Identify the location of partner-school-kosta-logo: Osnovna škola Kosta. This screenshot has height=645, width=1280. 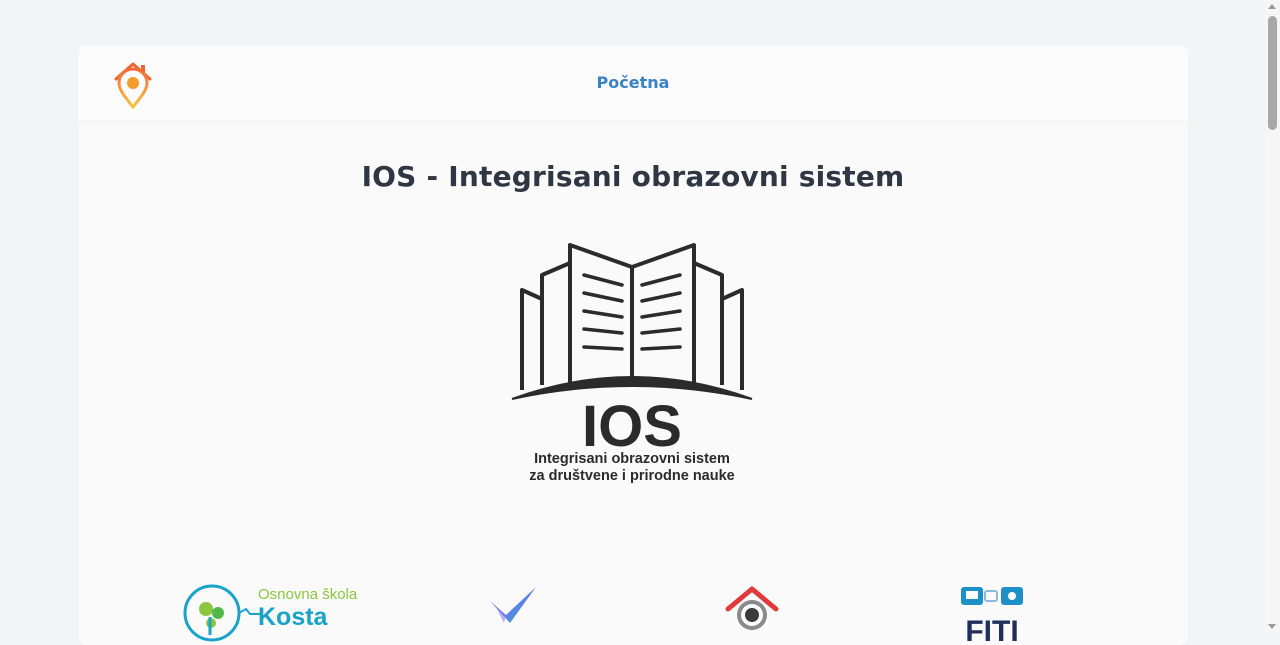
(275, 613).